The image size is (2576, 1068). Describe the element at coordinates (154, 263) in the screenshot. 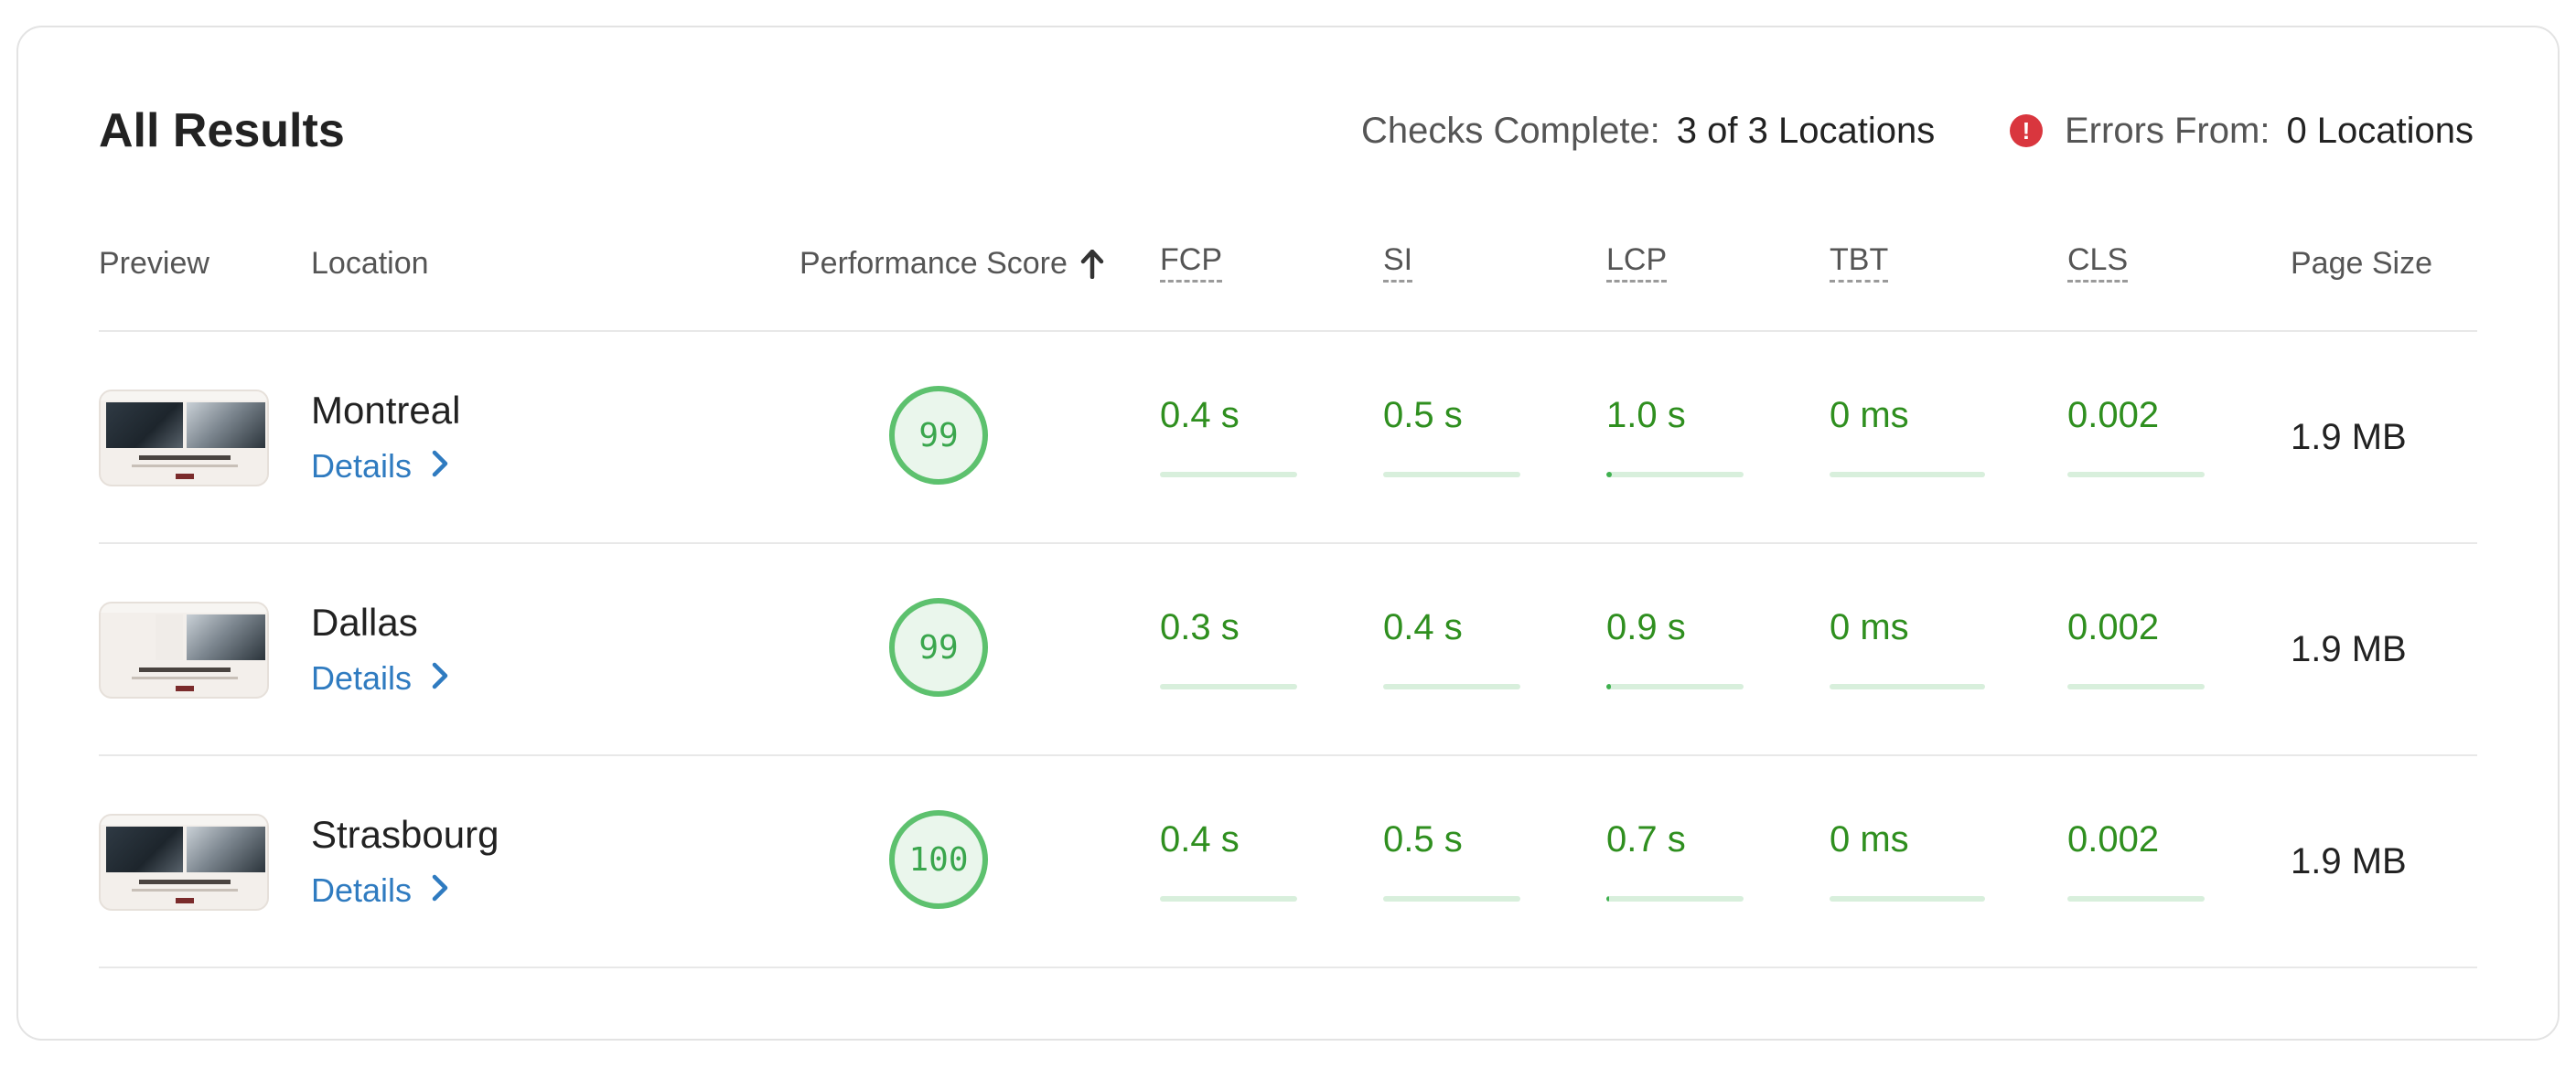

I see `column-header-preview: Preview` at that location.